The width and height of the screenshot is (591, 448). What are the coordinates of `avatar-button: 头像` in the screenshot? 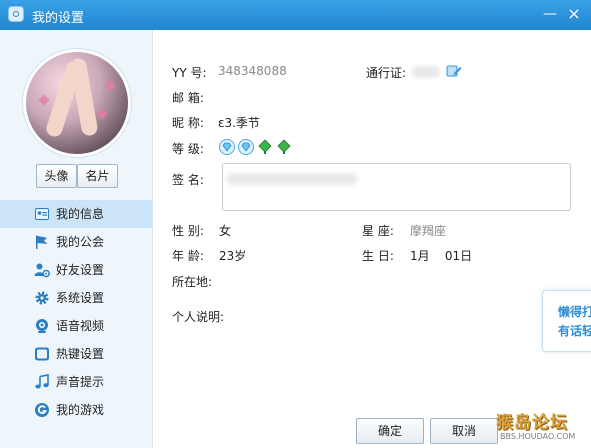 It's located at (56, 176).